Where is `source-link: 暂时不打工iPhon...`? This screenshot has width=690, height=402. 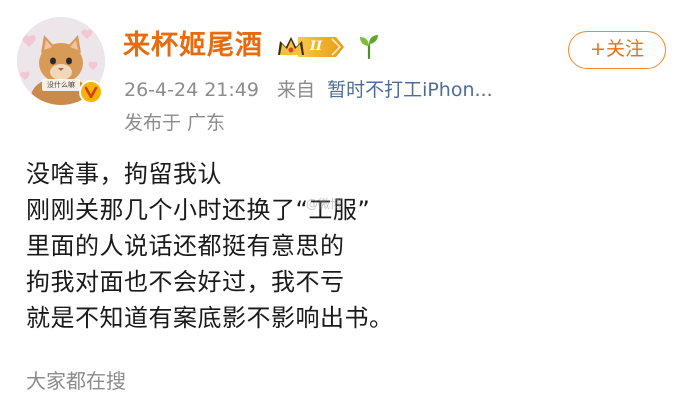 source-link: 暂时不打工iPhon... is located at coordinates (410, 90).